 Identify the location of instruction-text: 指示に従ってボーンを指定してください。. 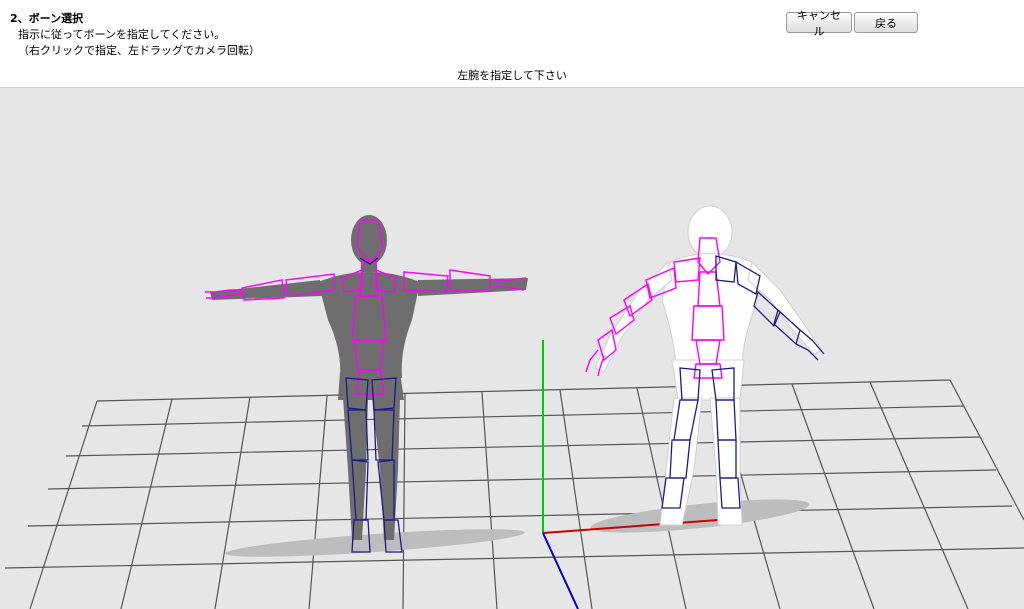
(122, 34).